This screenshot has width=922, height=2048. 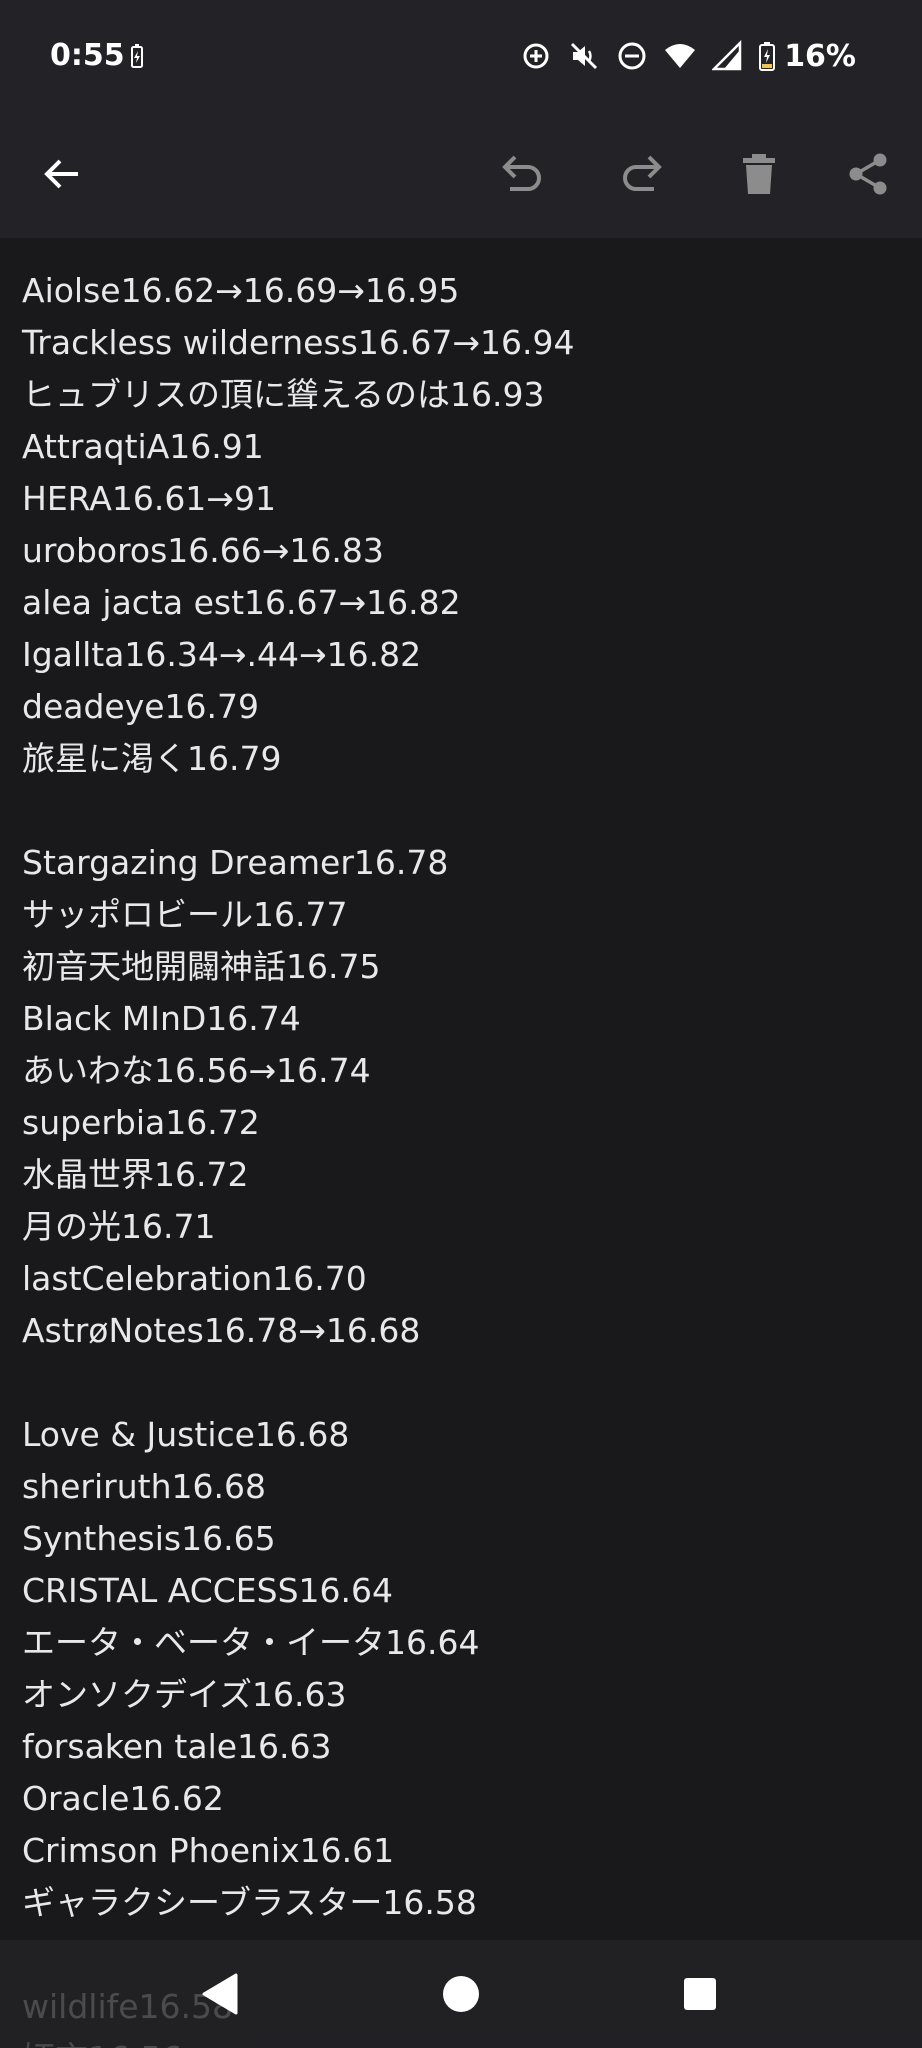 What do you see at coordinates (222, 654) in the screenshot?
I see `note-line: Igallta16.34→.44→16.82` at bounding box center [222, 654].